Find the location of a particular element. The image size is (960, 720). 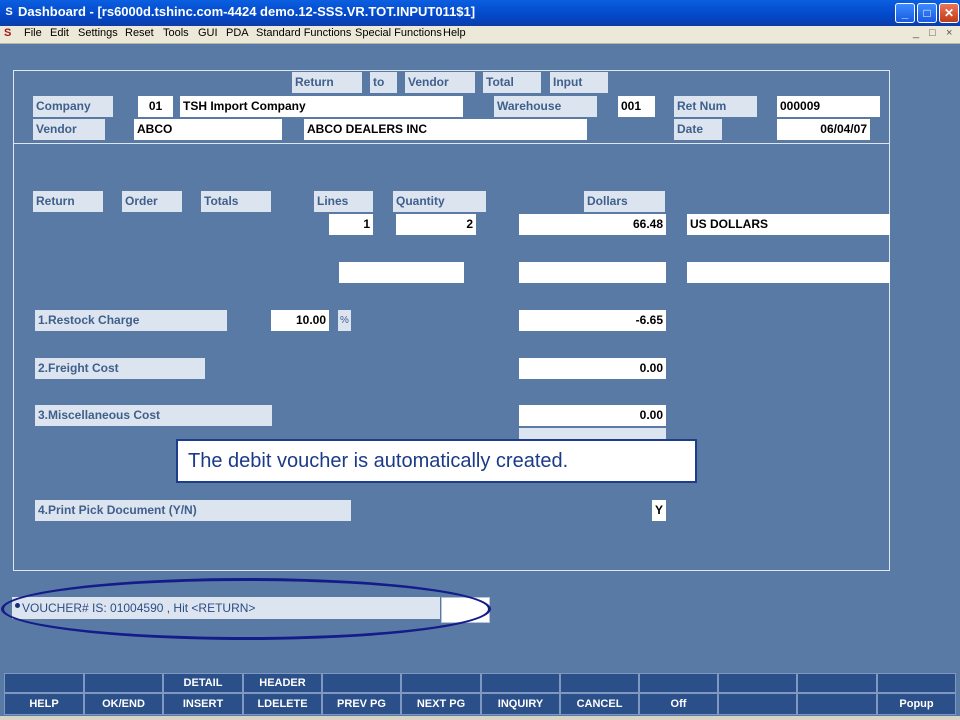

title-word-vendor: Vendor is located at coordinates (440, 82).